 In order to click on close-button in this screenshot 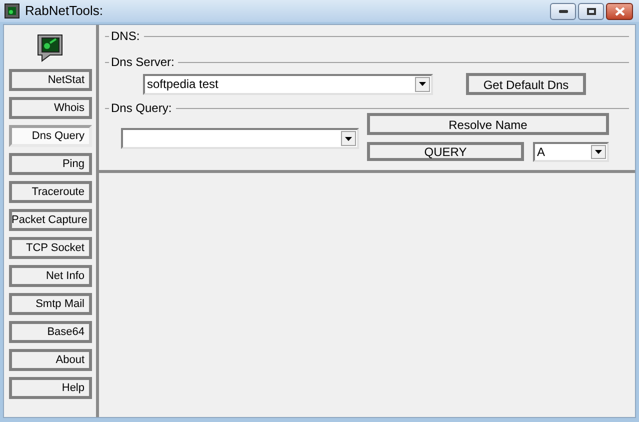, I will do `click(619, 11)`.